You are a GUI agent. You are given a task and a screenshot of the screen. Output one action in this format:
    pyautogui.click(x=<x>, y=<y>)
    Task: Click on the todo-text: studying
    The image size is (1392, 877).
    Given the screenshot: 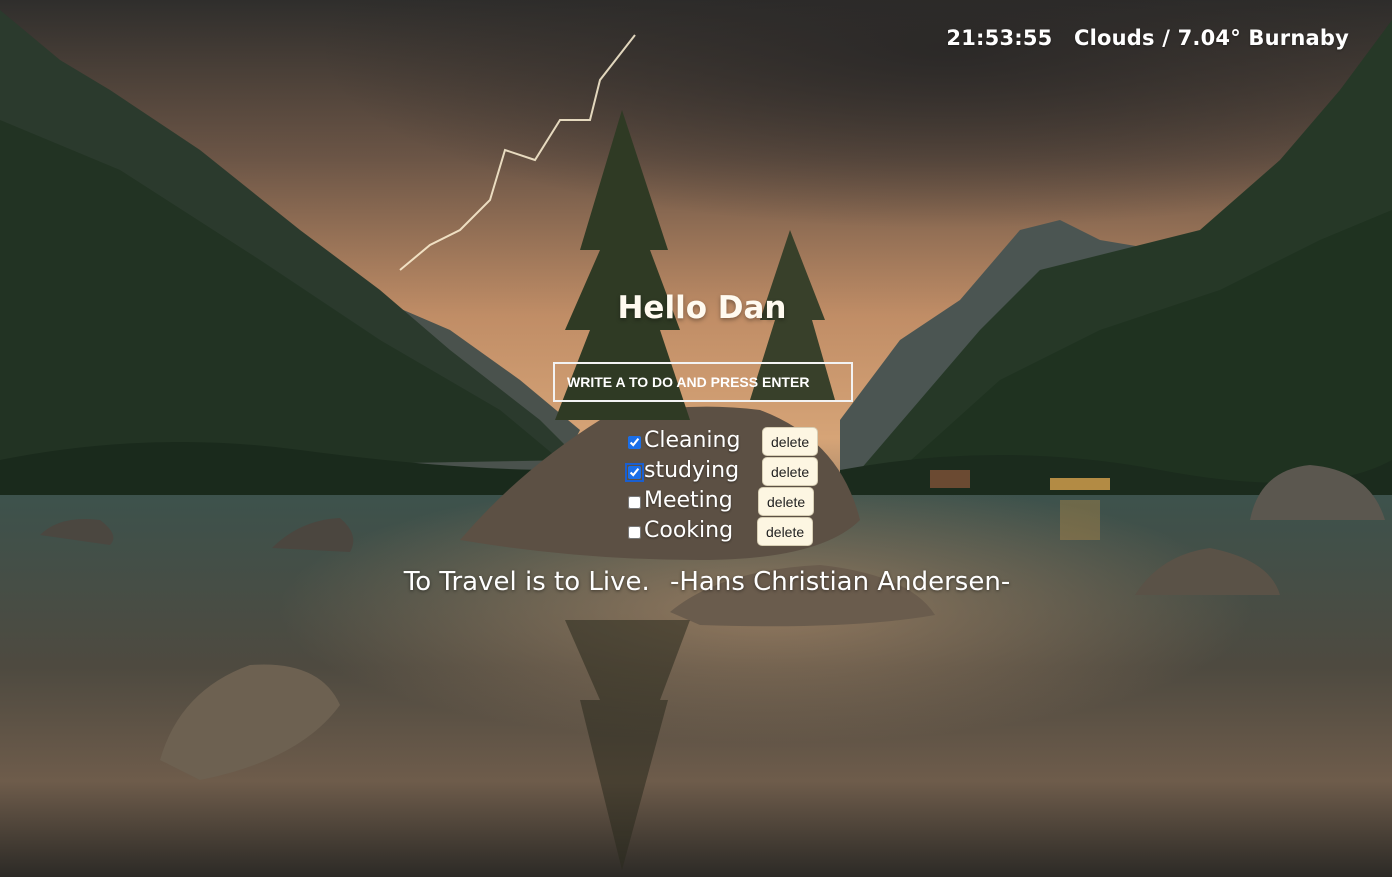 What is the action you would take?
    pyautogui.click(x=692, y=470)
    